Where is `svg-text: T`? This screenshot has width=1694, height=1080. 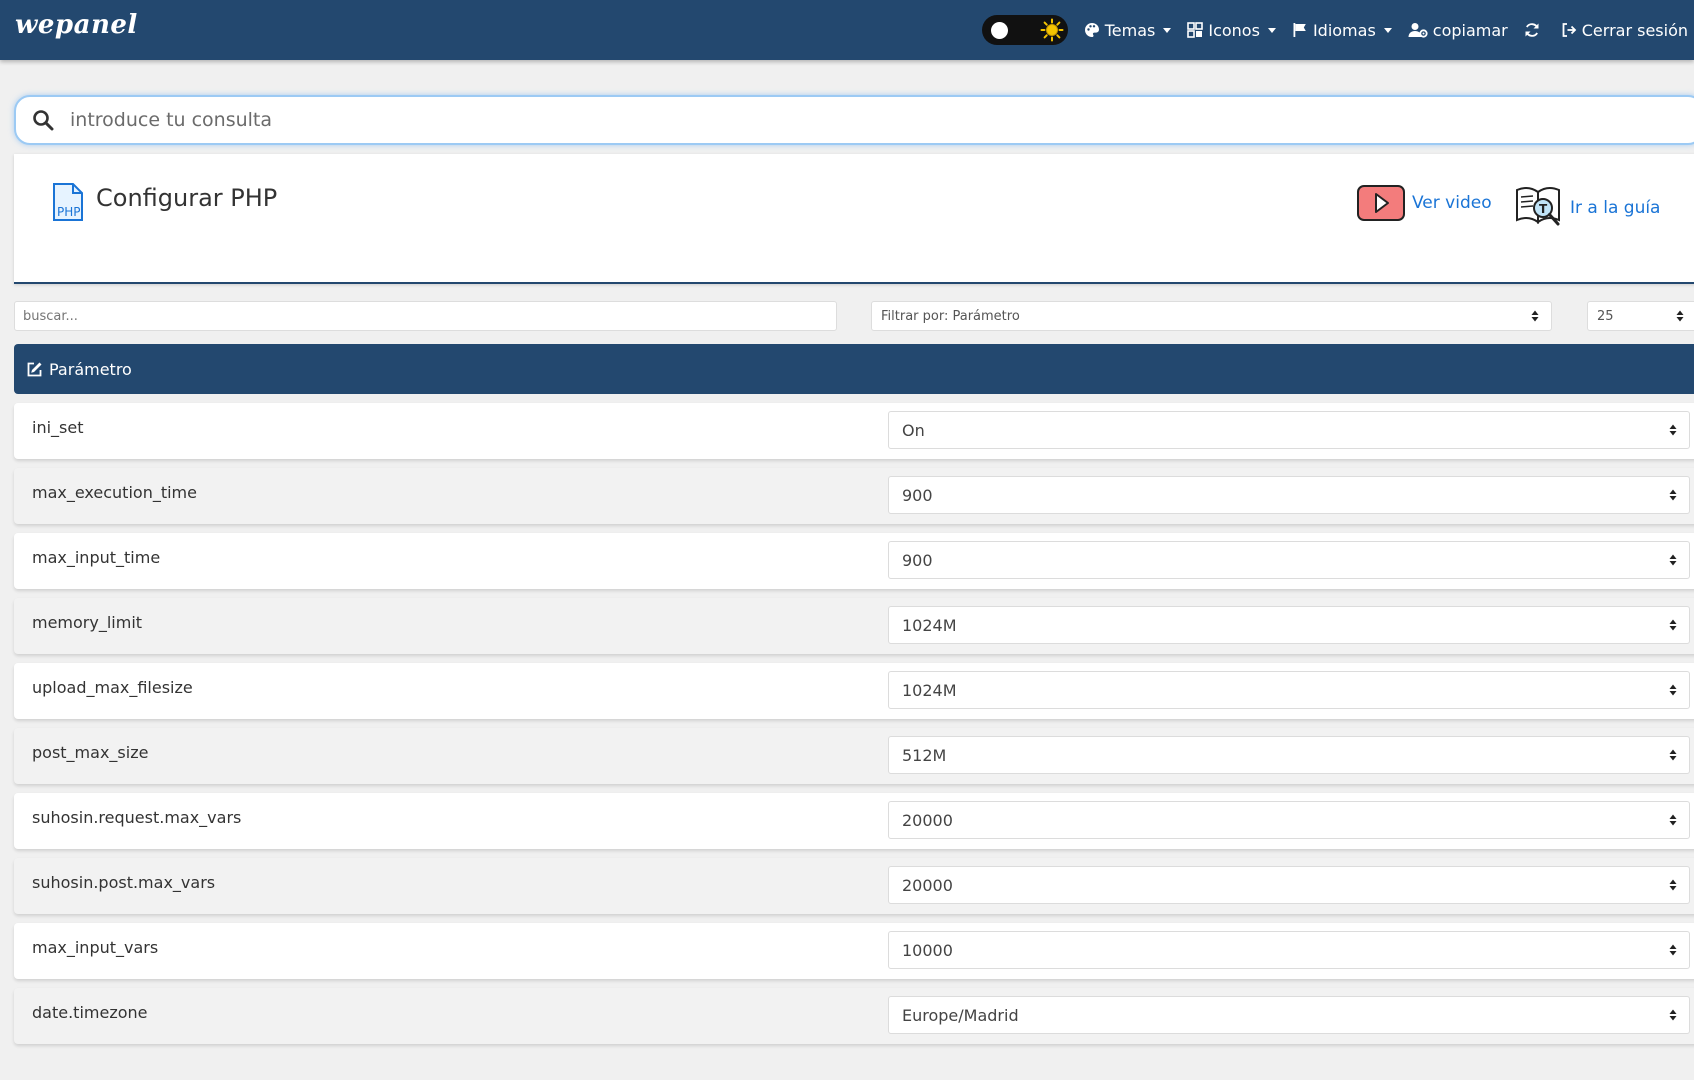 svg-text: T is located at coordinates (1543, 209).